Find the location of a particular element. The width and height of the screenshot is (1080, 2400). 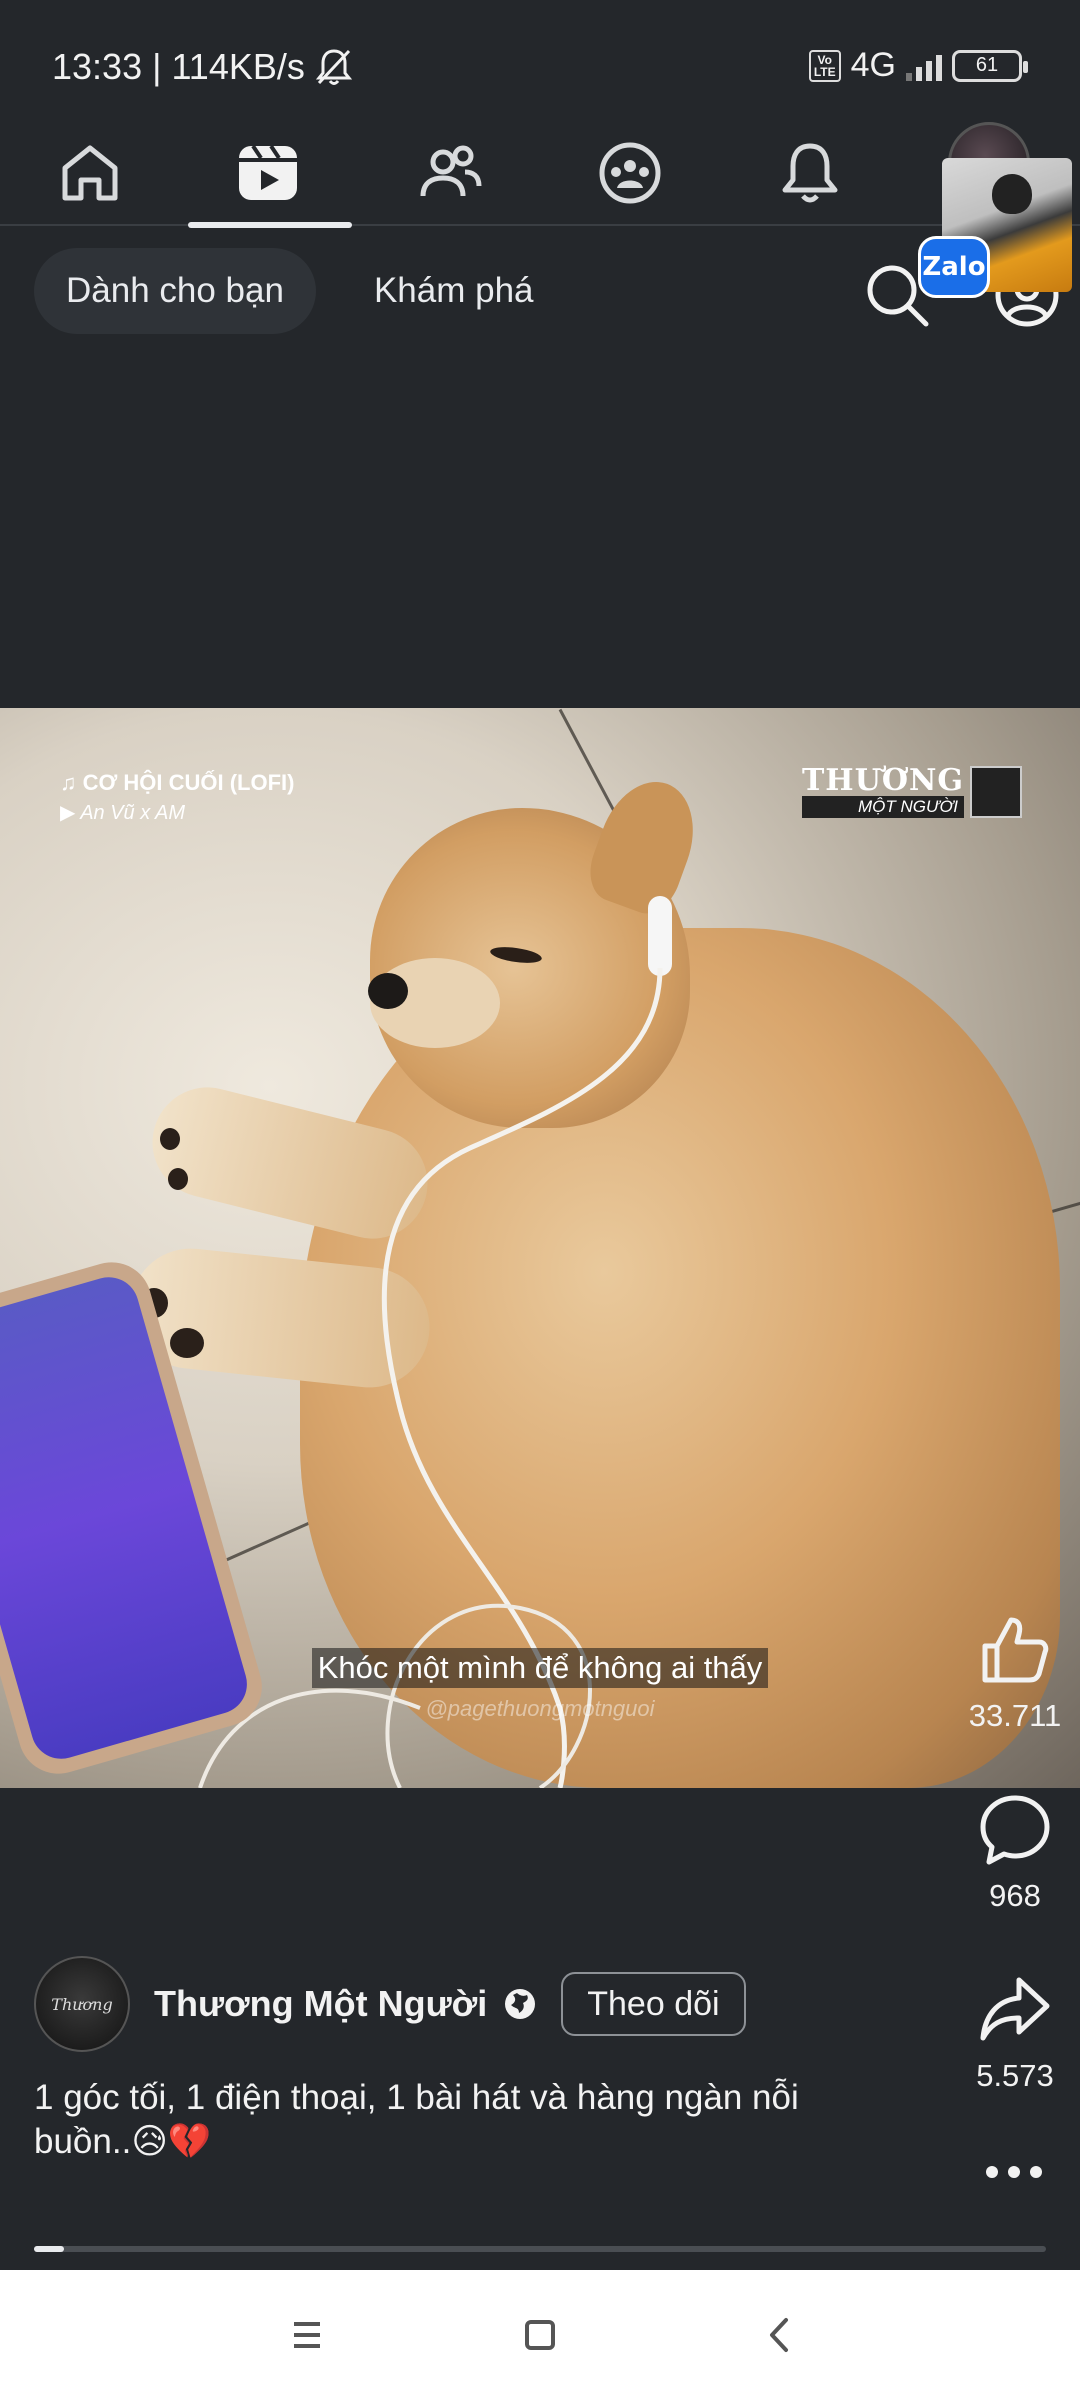

tab-groups is located at coordinates (630, 173).